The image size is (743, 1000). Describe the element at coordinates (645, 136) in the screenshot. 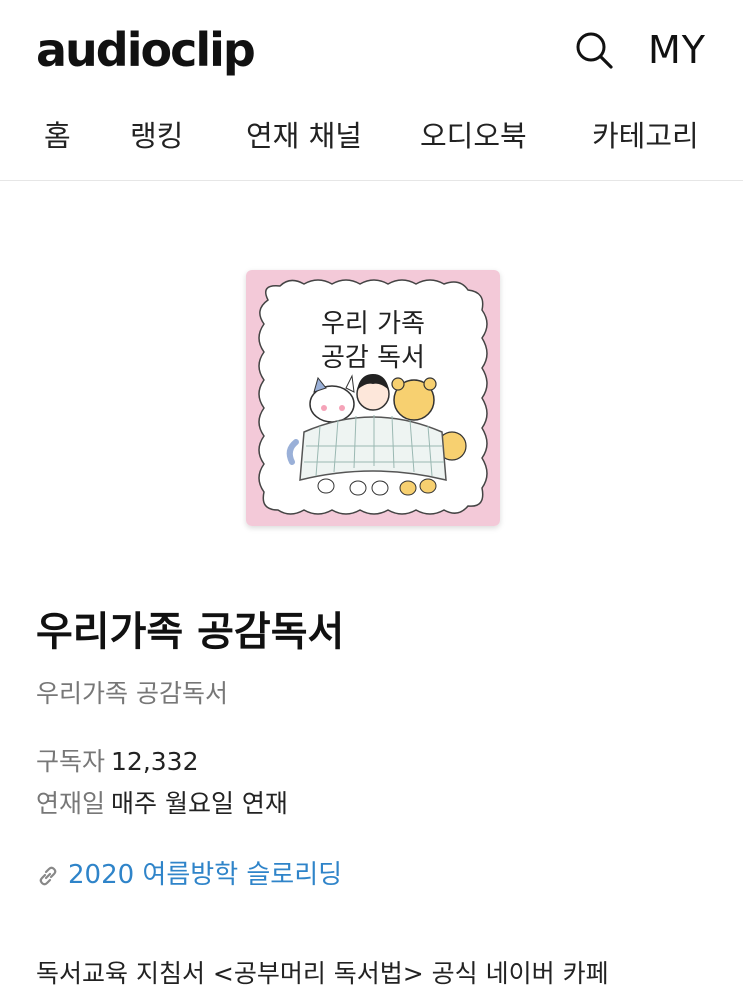

I see `nav-item-category: 카테고리` at that location.